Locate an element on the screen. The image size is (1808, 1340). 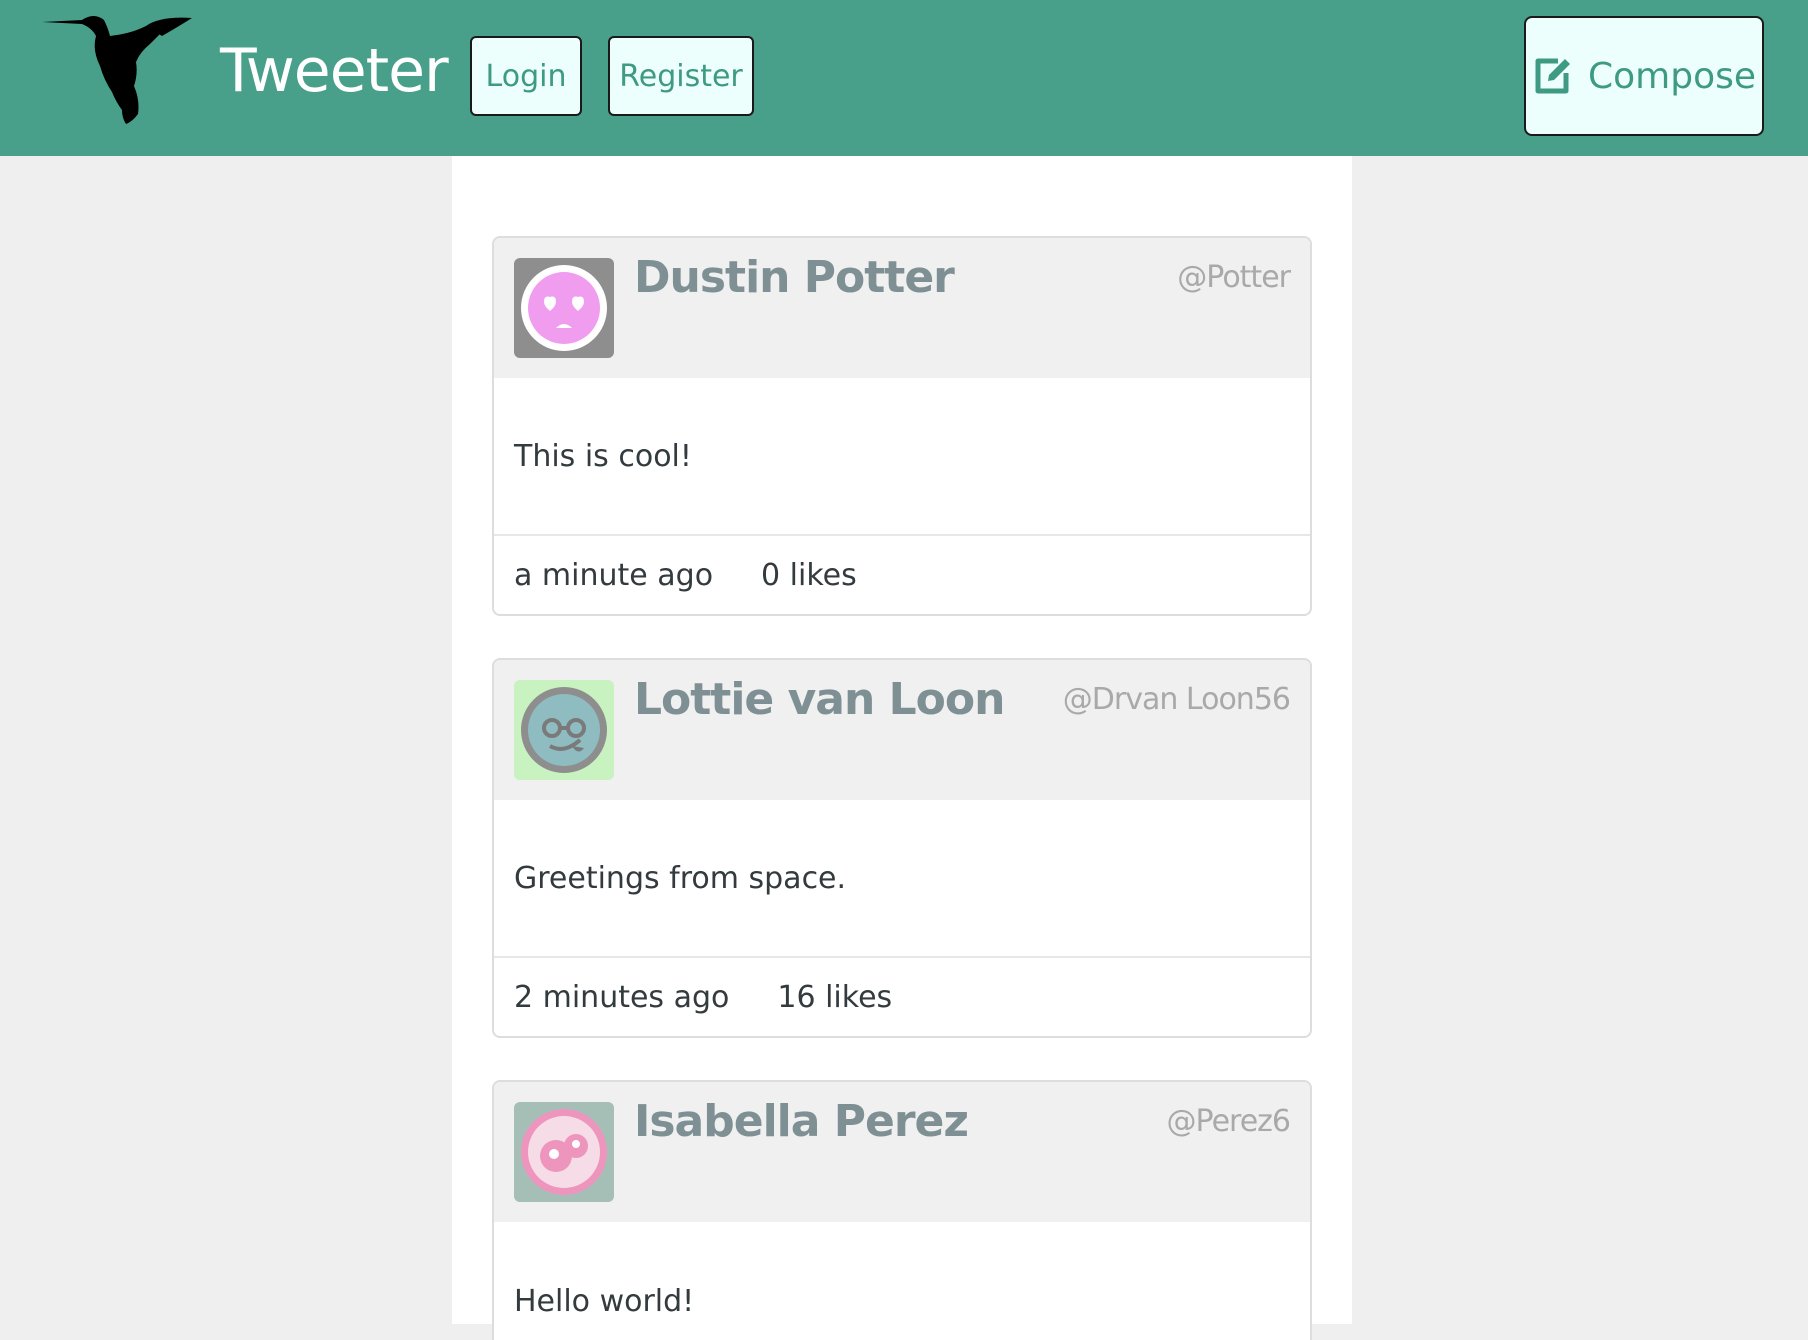
tweet-card: Isabella Perez @Perez6 Hello world! is located at coordinates (902, 1210).